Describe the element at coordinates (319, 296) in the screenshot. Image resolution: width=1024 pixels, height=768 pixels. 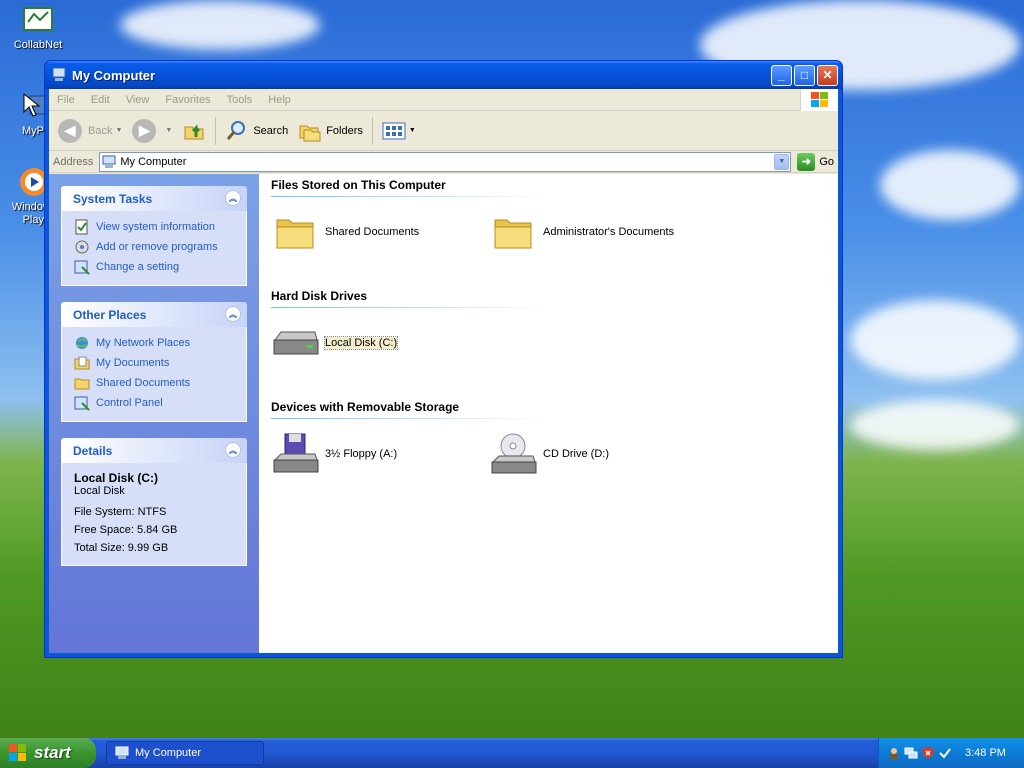
I see `group-header: Hard Disk Drives` at that location.